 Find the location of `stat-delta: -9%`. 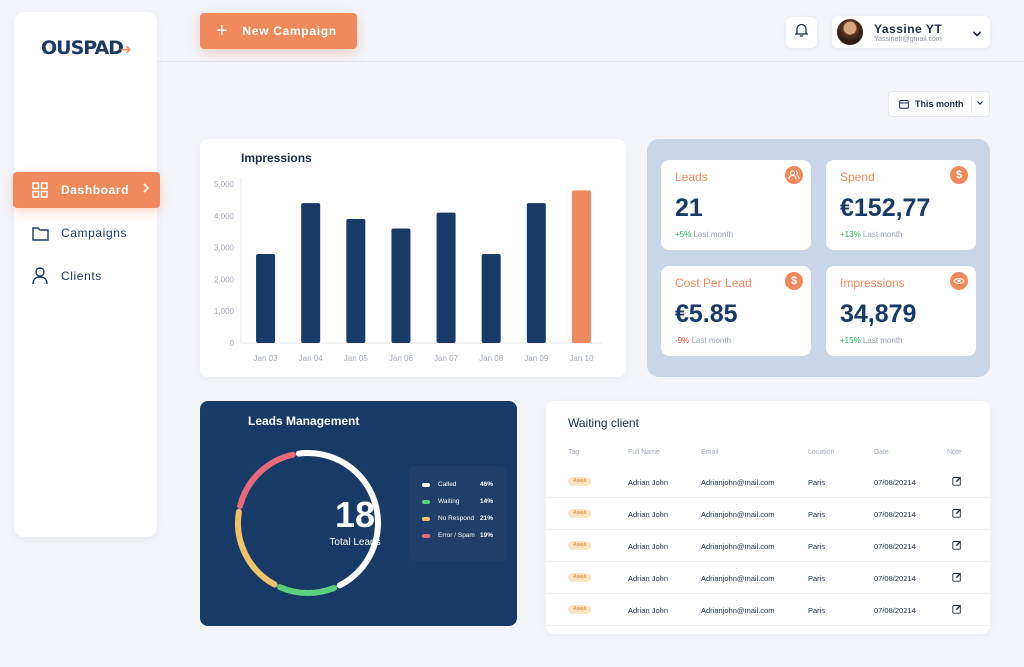

stat-delta: -9% is located at coordinates (682, 340).